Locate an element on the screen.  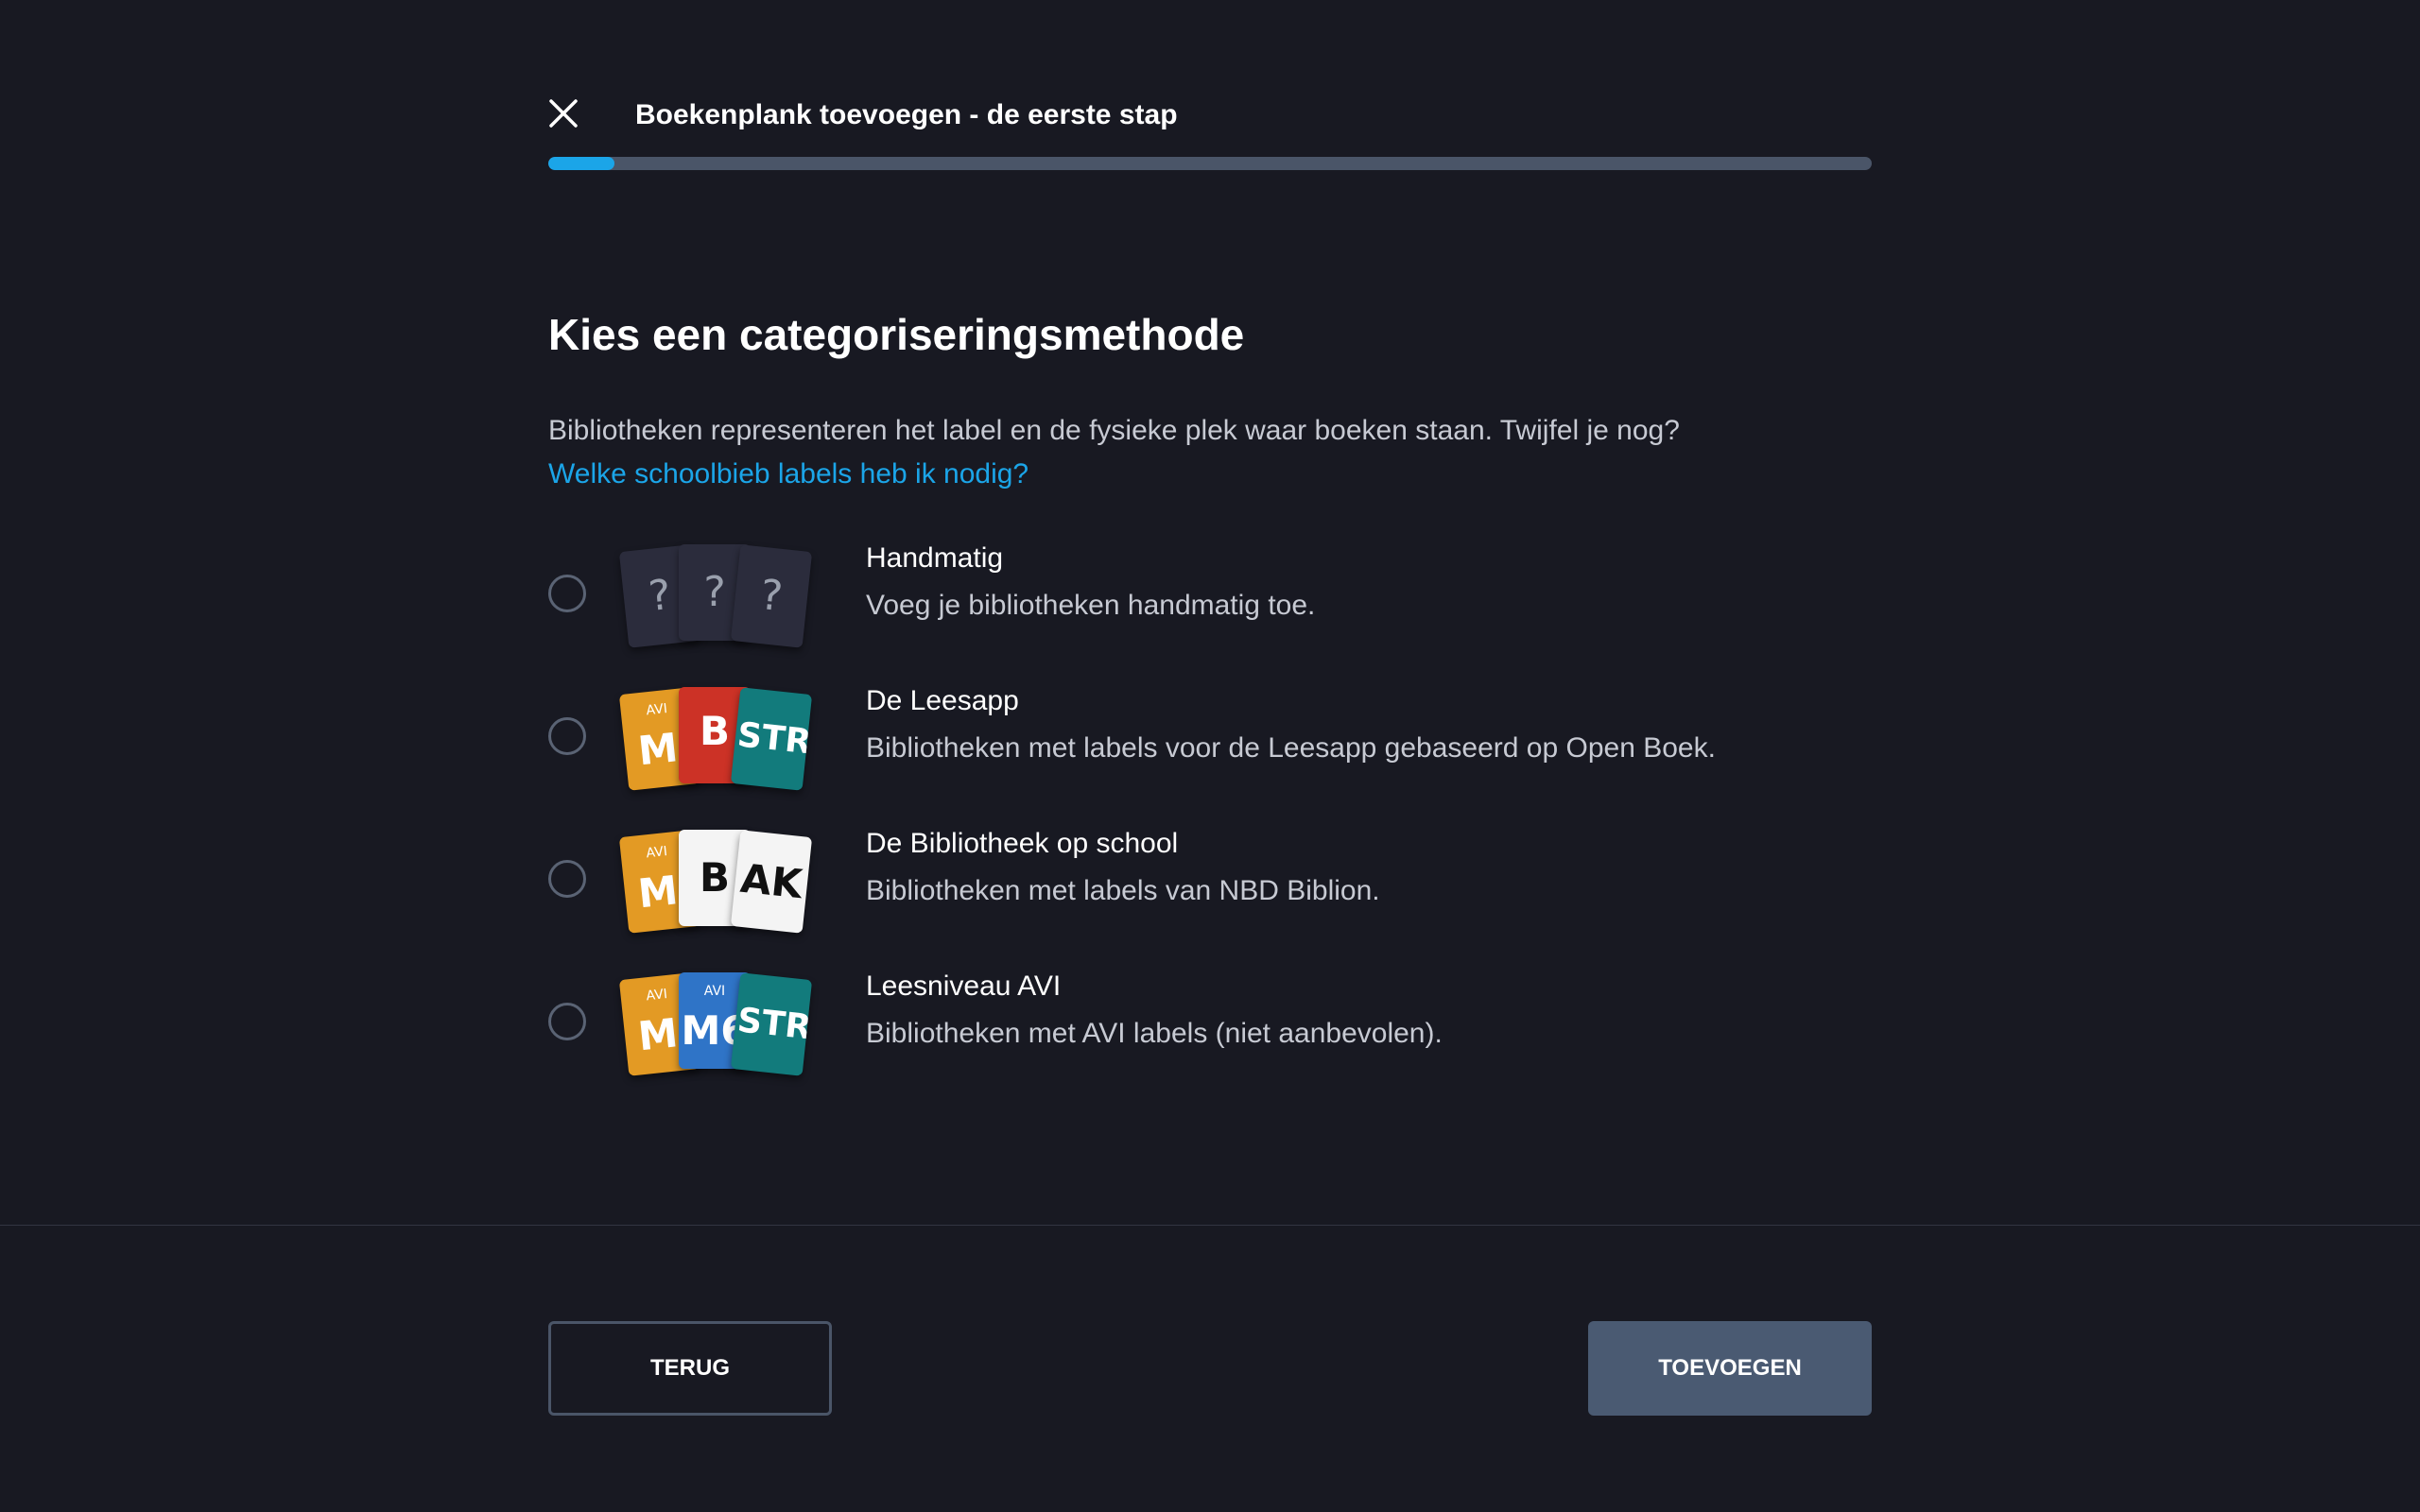
add-button: TOEVOEGEN is located at coordinates (1730, 1368).